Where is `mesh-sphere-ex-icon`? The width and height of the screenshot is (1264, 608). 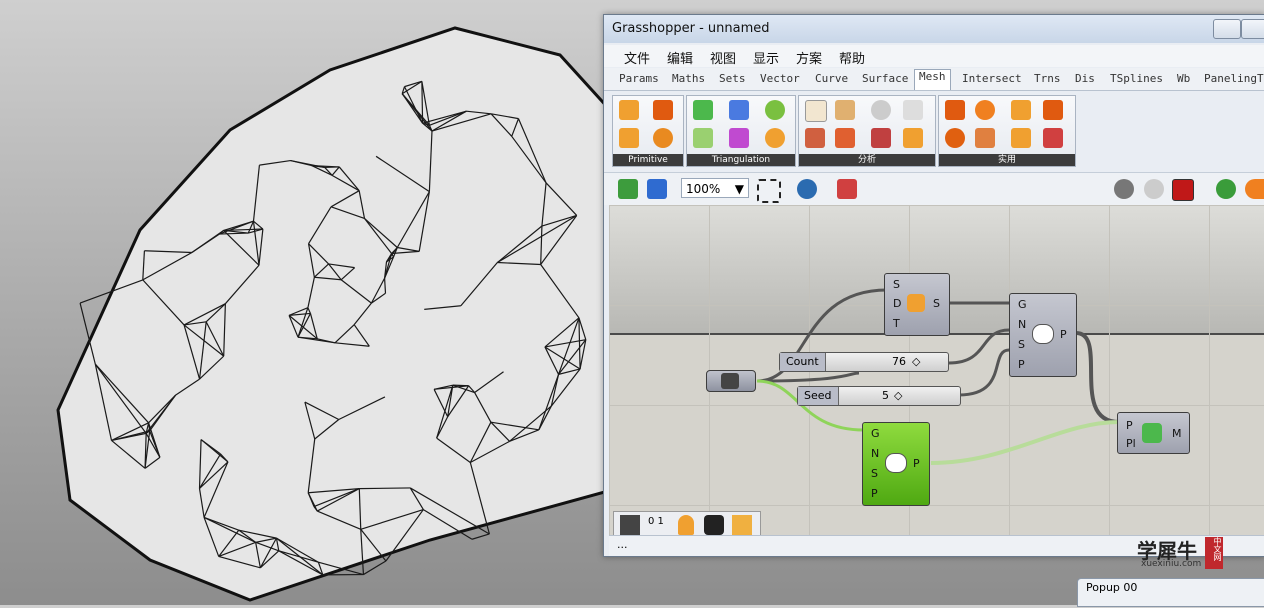
mesh-sphere-ex-icon is located at coordinates (663, 138).